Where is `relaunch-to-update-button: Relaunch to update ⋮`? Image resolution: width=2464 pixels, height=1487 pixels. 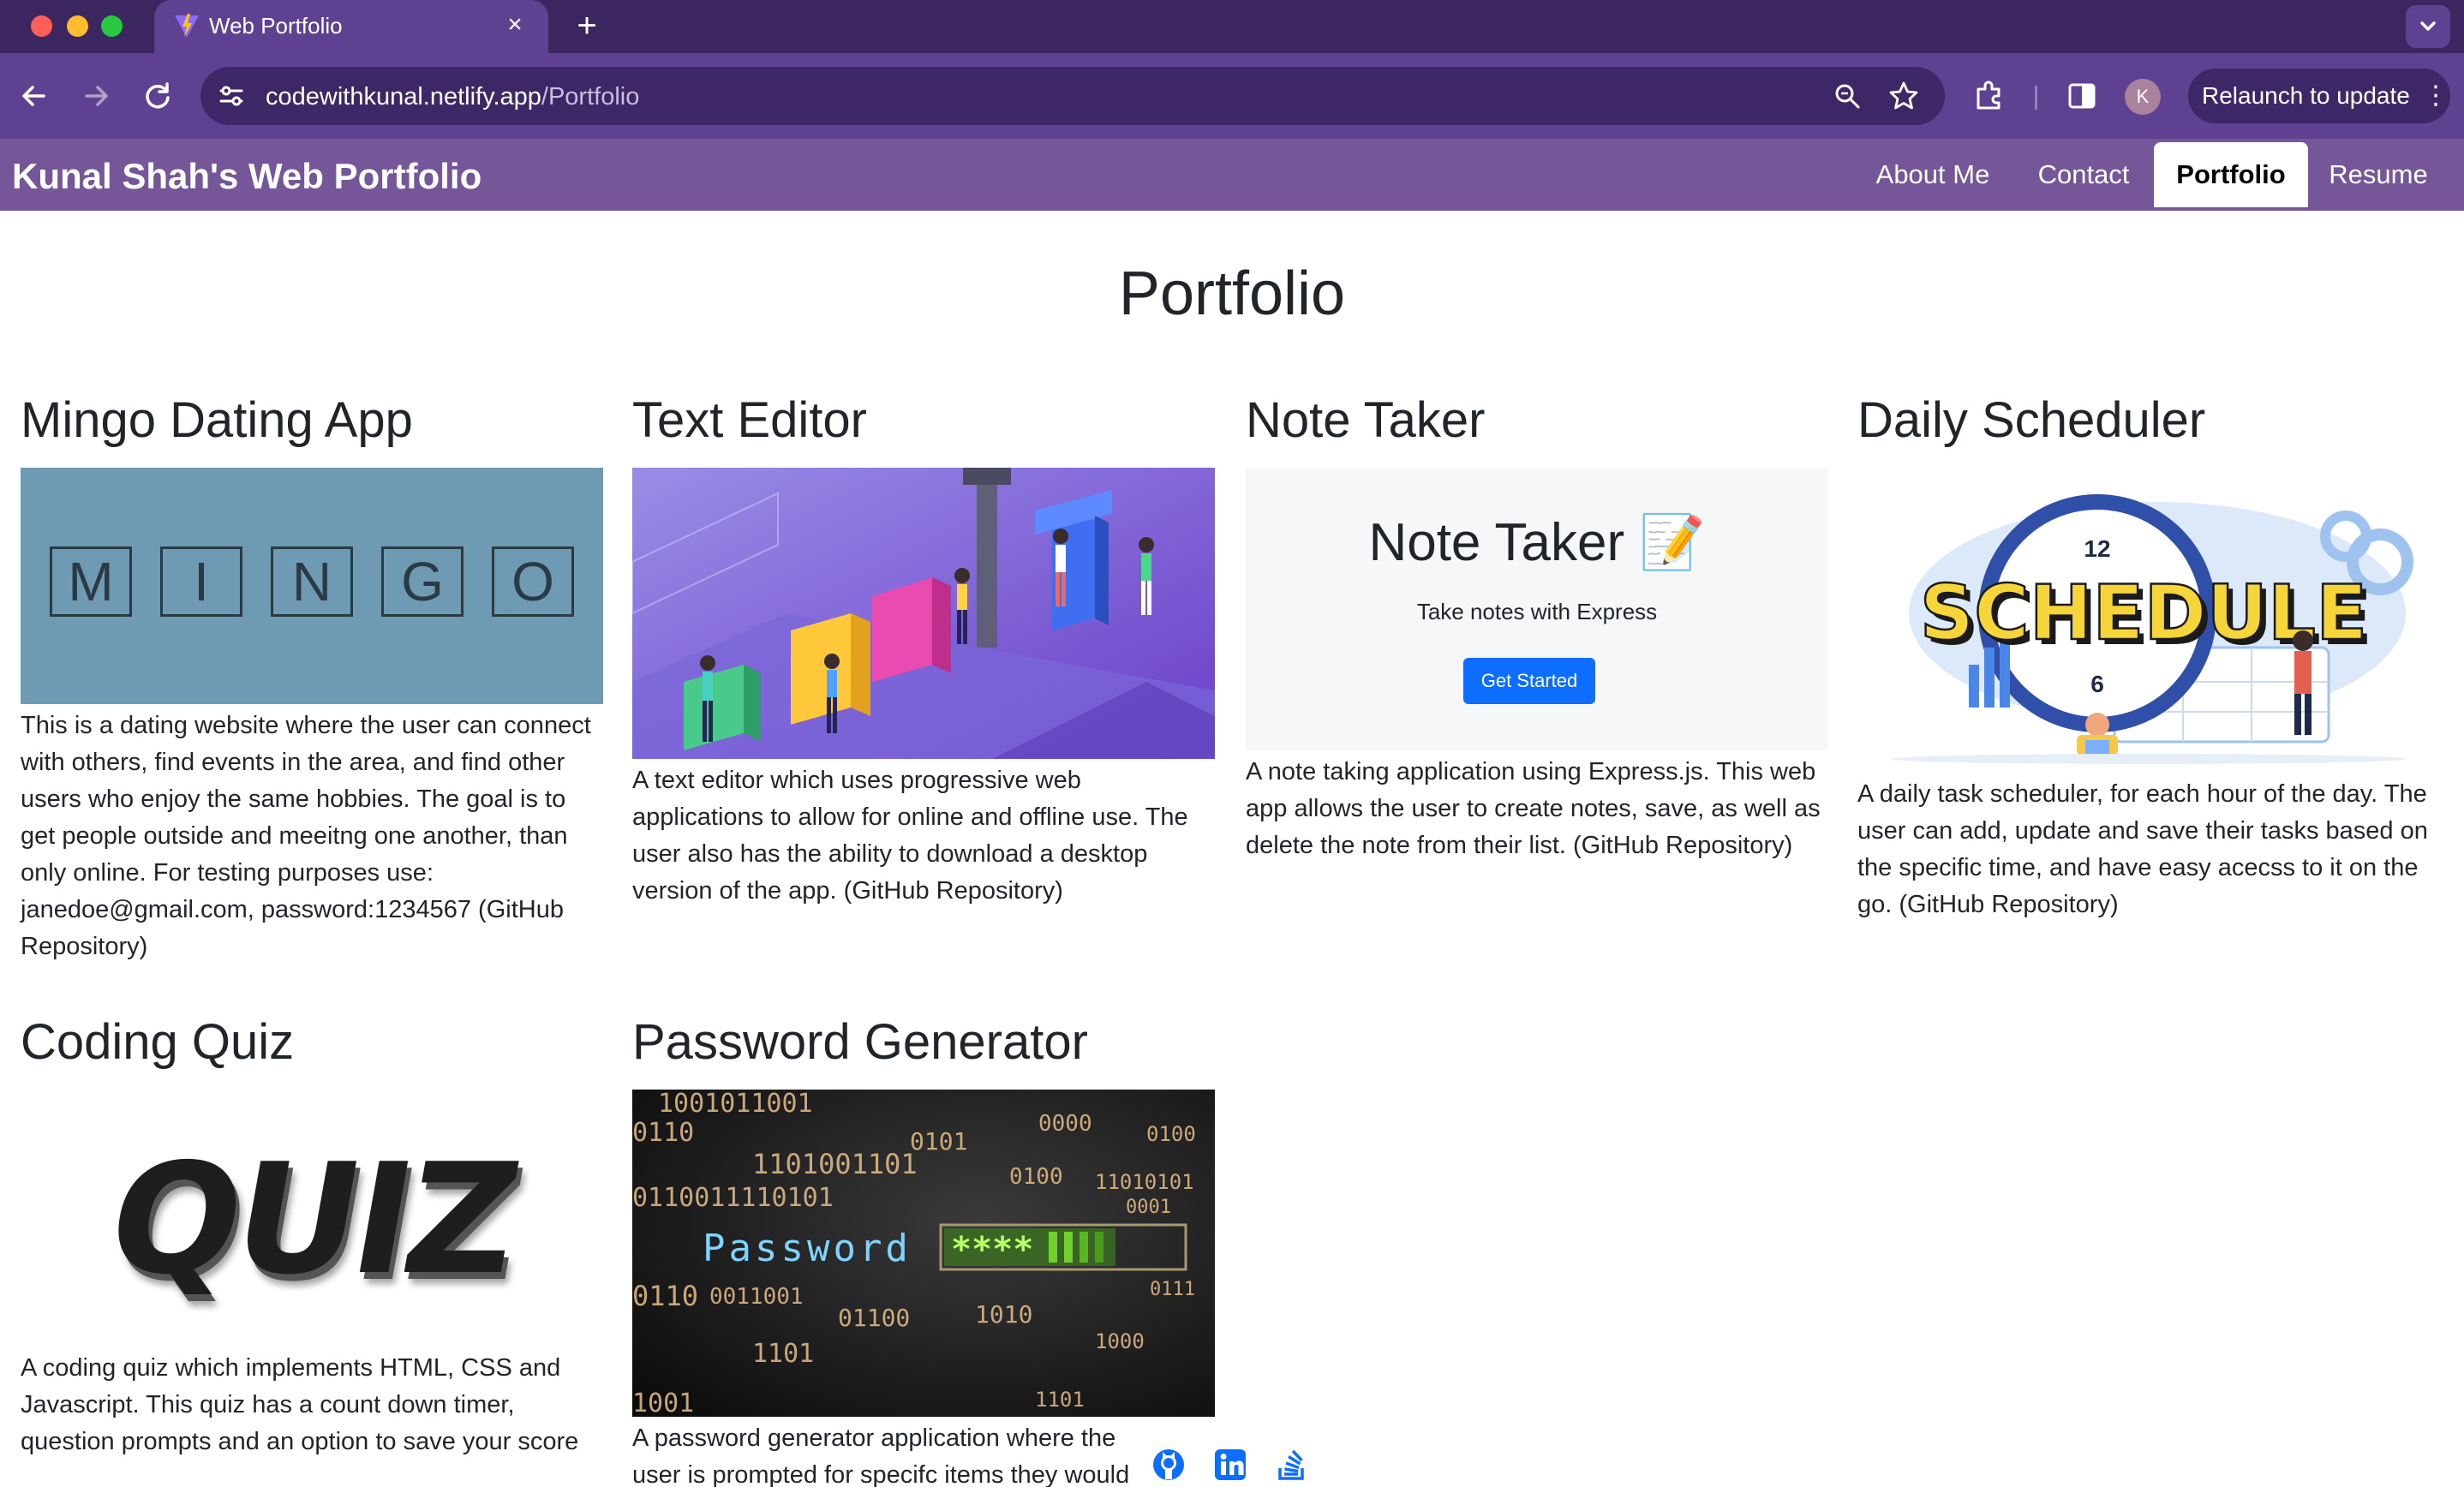 relaunch-to-update-button: Relaunch to update ⋮ is located at coordinates (2319, 96).